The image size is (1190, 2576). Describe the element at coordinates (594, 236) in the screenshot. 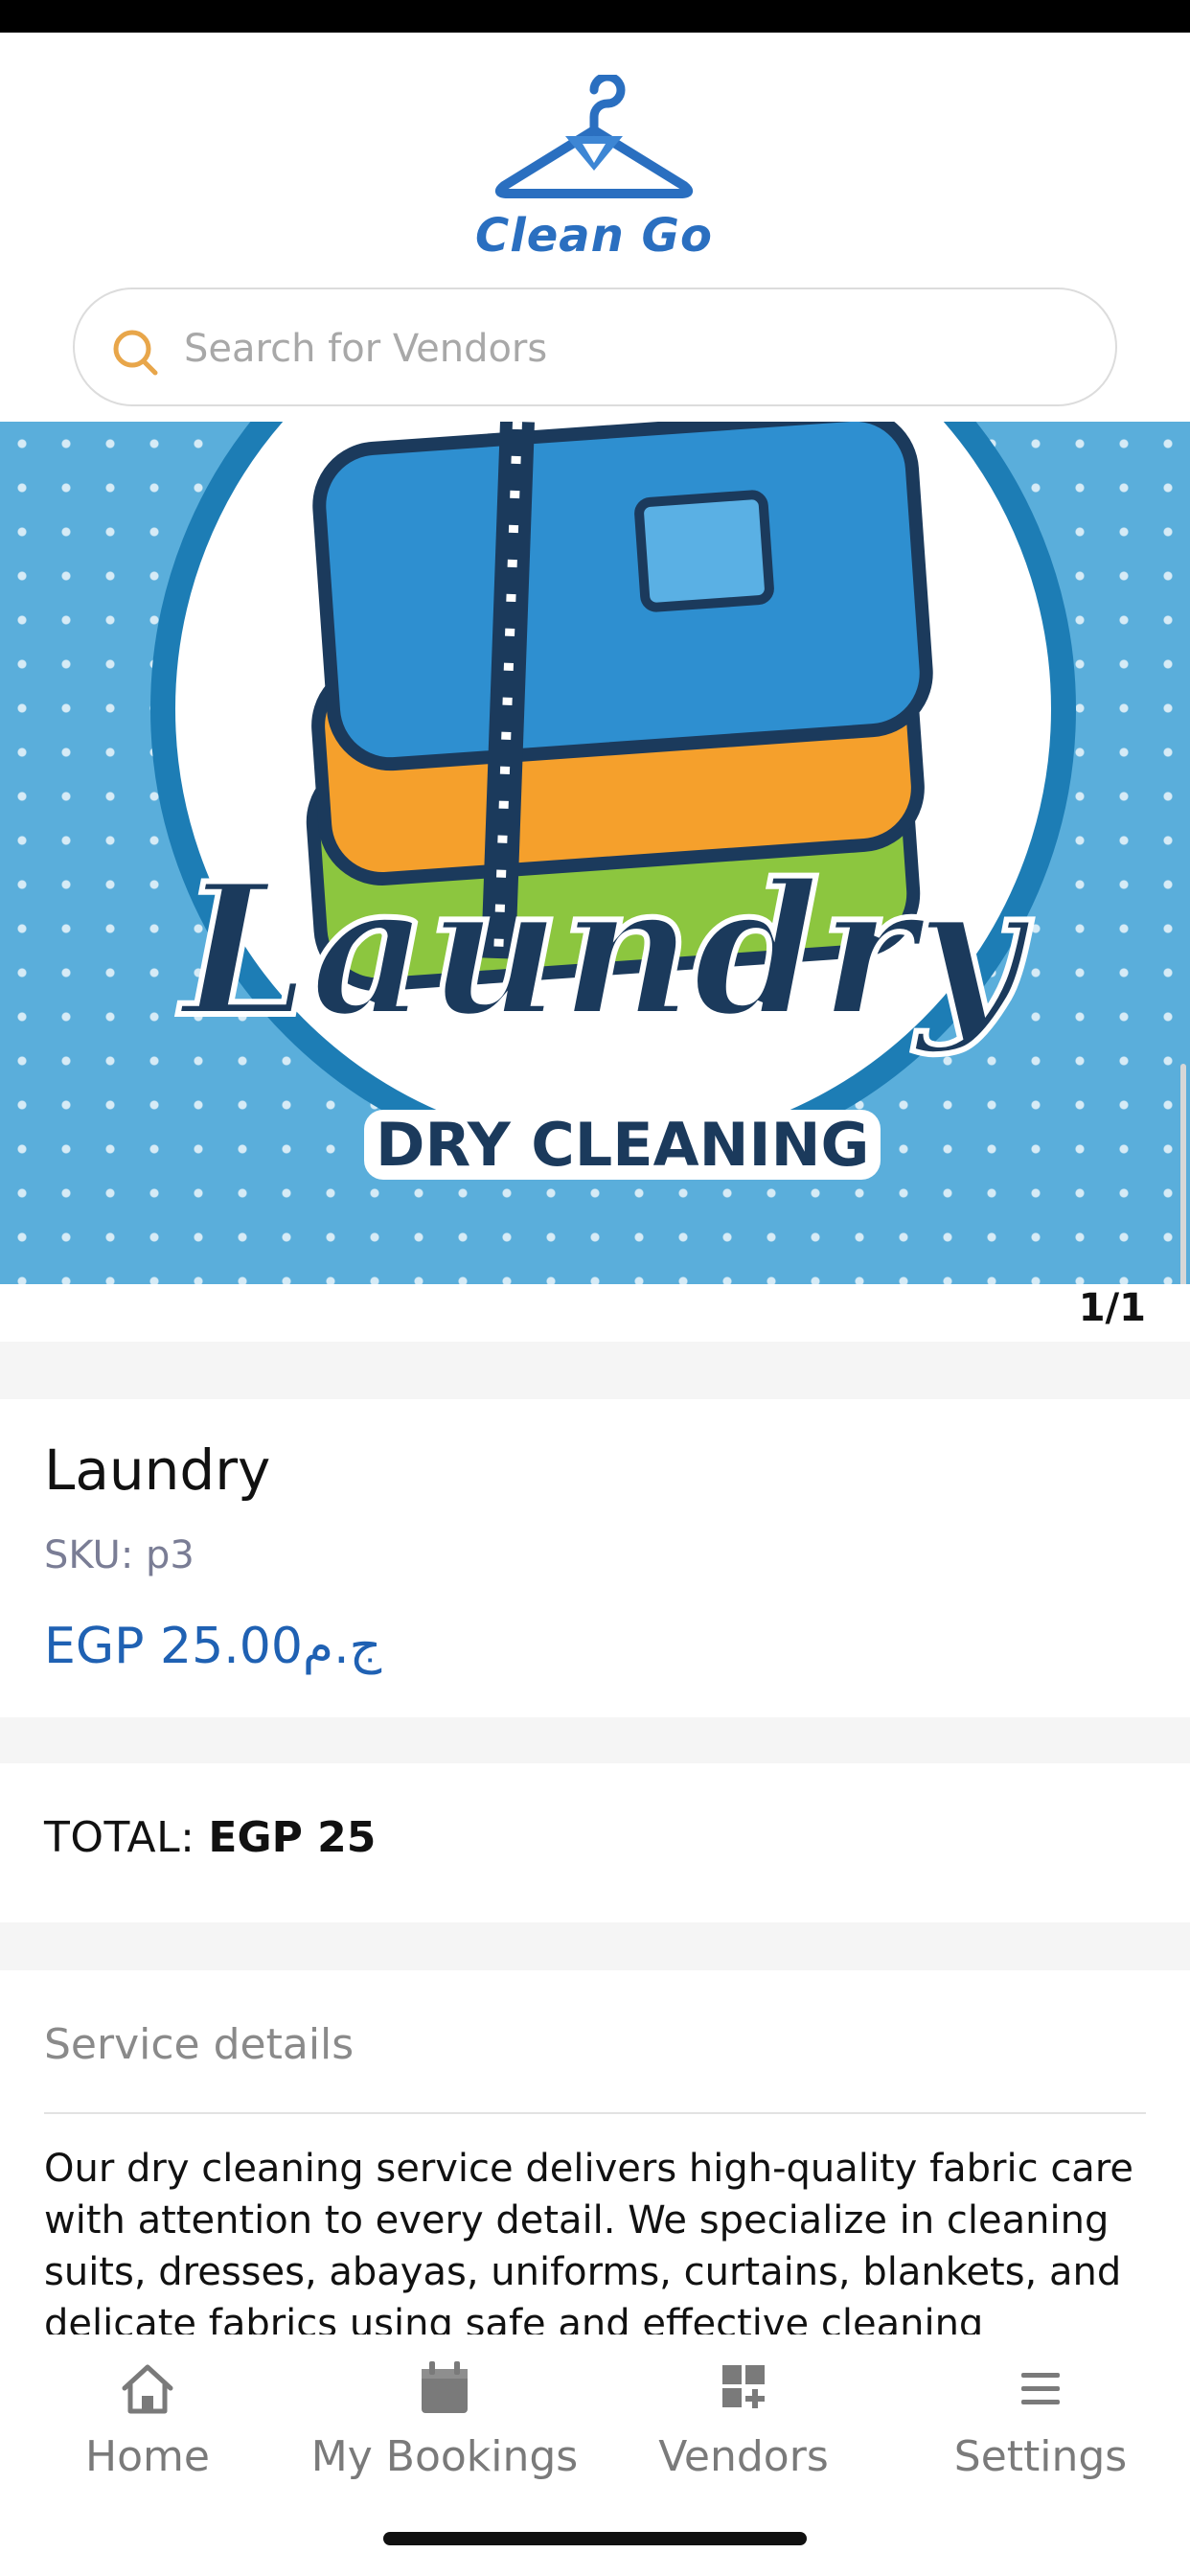

I see `brand-name: Clean Go` at that location.